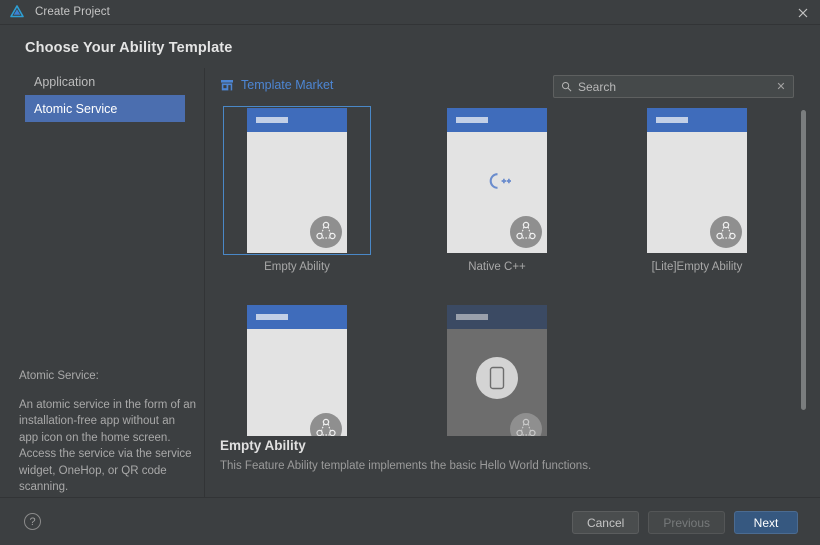 The width and height of the screenshot is (820, 545). What do you see at coordinates (781, 86) in the screenshot?
I see `clear-icon: ✕` at bounding box center [781, 86].